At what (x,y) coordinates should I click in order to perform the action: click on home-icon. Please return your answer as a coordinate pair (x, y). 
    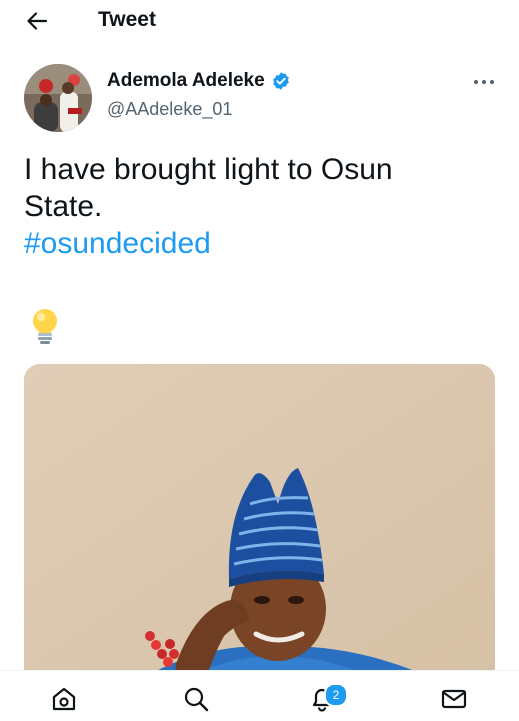
    Looking at the image, I should click on (64, 699).